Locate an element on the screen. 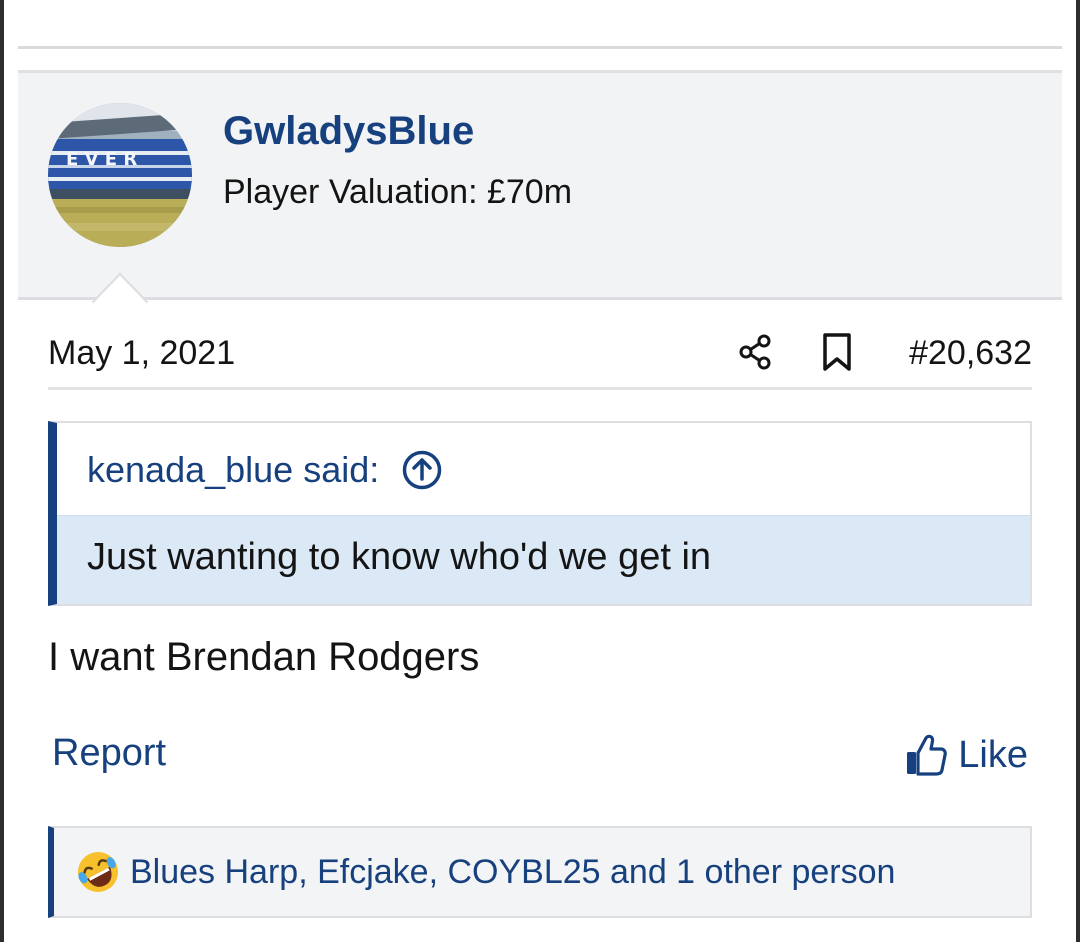  avatar: E V E R is located at coordinates (120, 175).